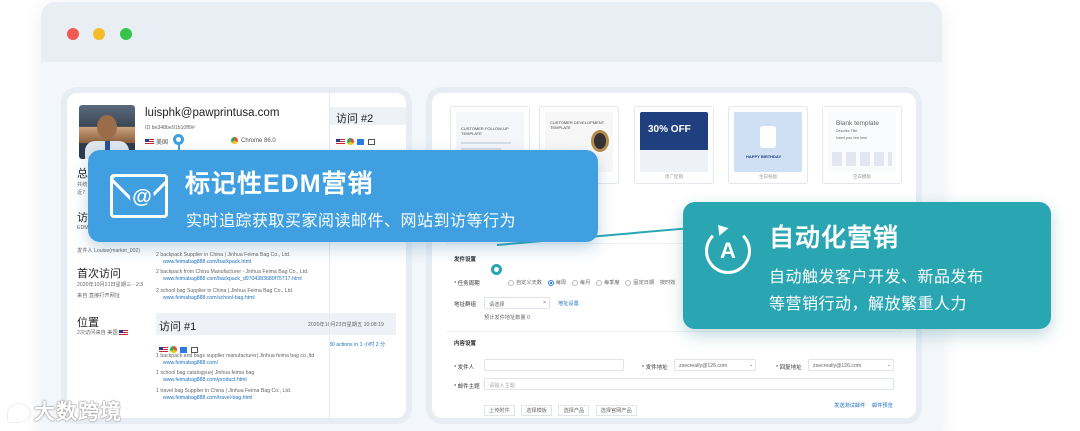  I want to click on sender-label: * 发件人, so click(464, 368).